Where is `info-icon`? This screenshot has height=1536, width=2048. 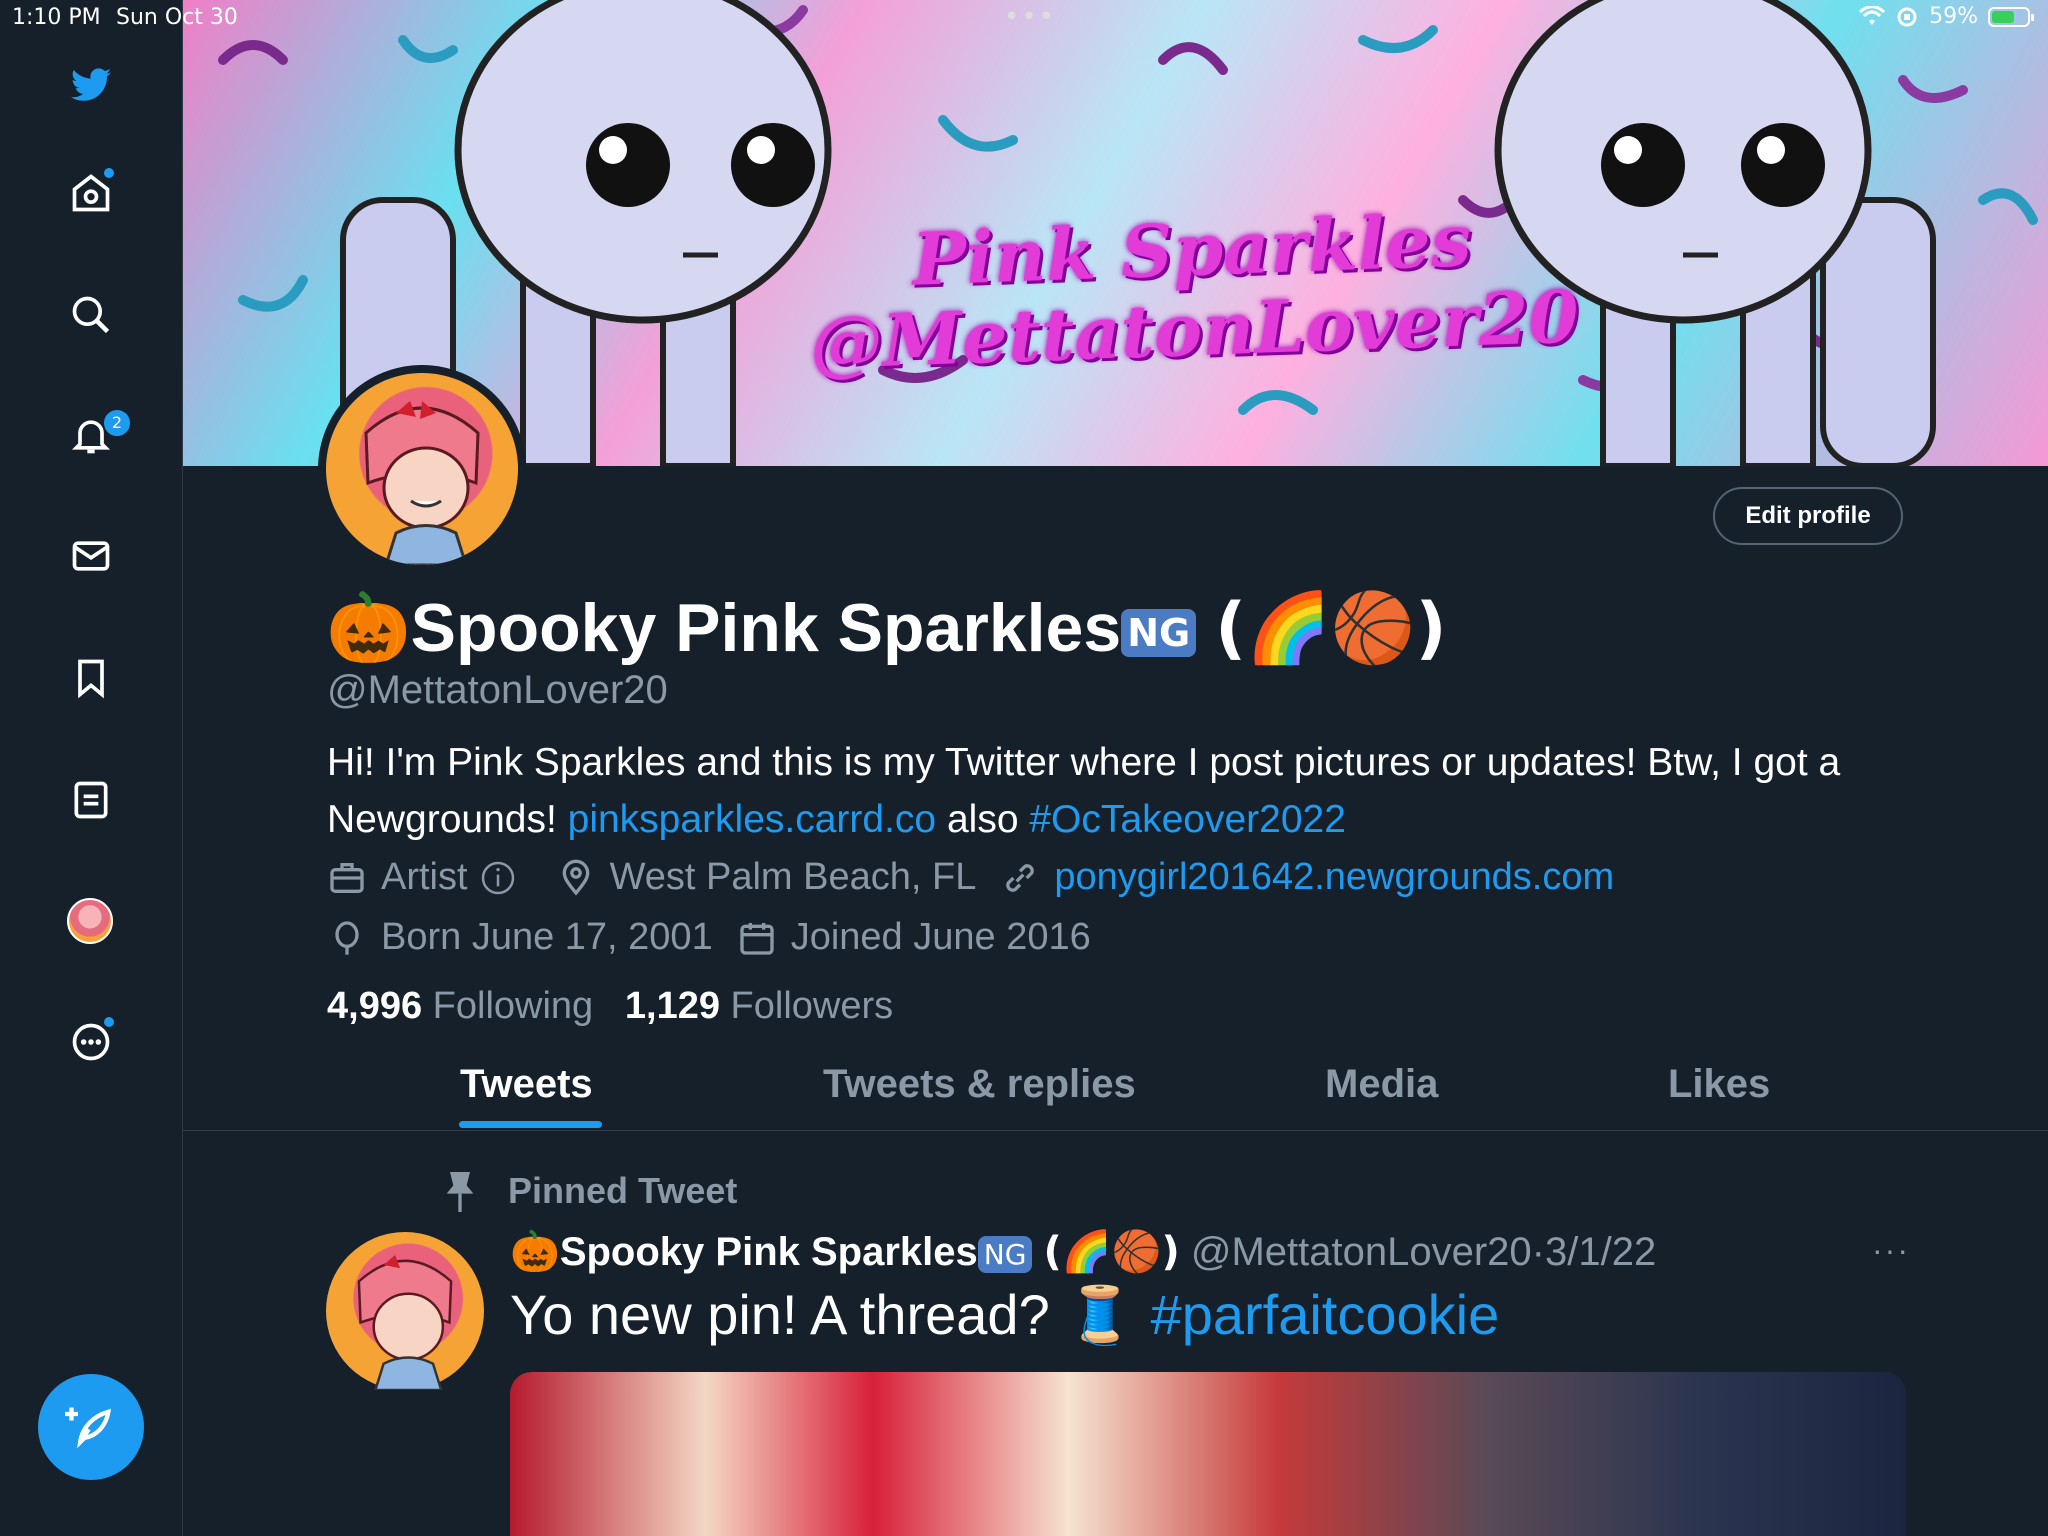
info-icon is located at coordinates (498, 878).